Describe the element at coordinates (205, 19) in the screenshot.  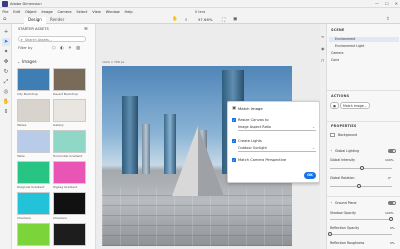
I see `zoom-level: 97.66%` at that location.